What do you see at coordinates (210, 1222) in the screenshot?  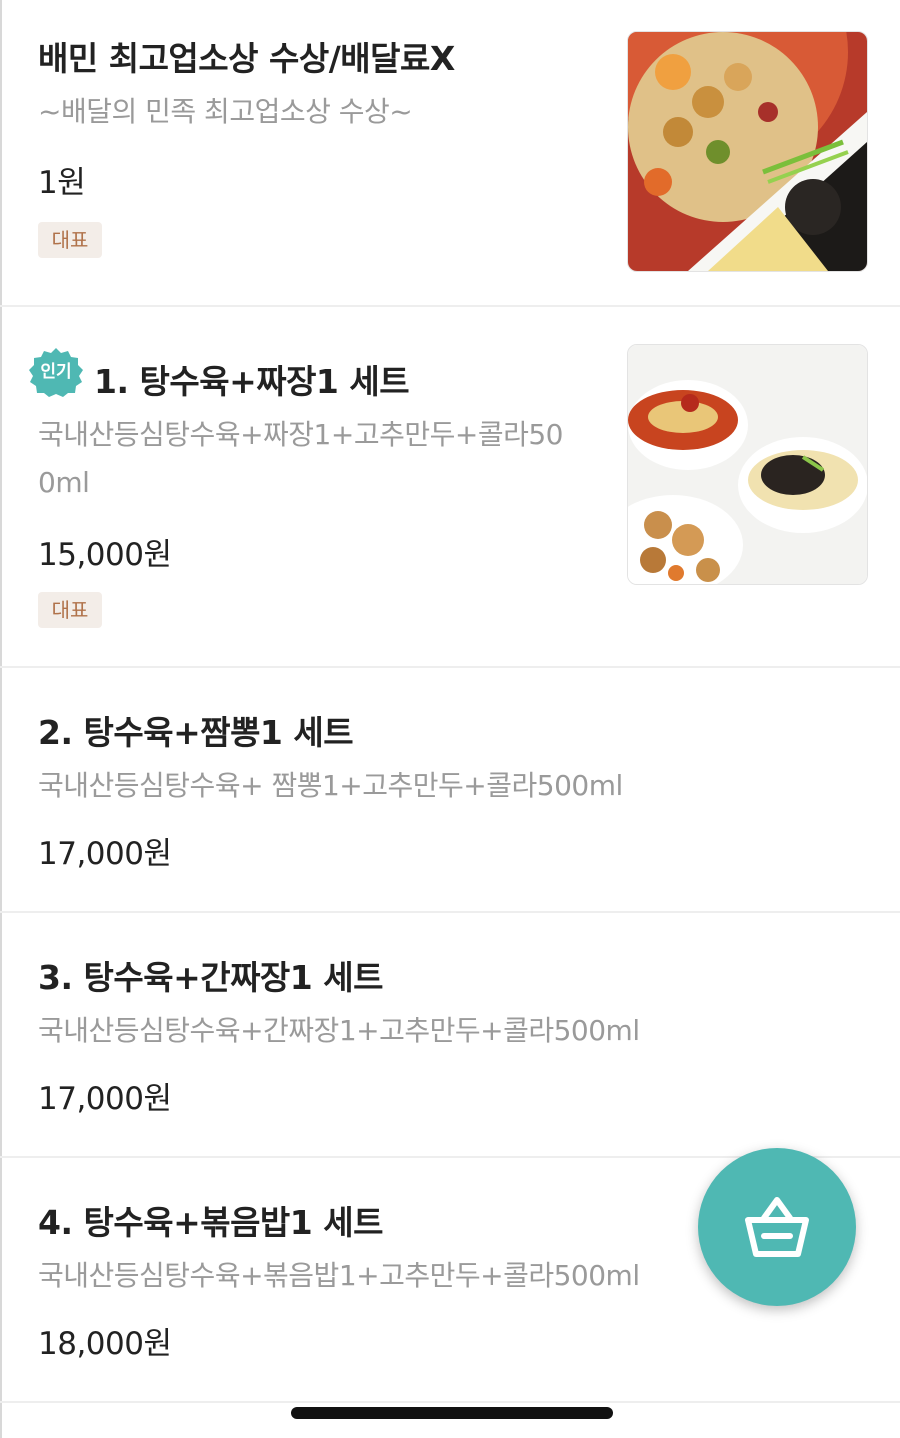 I see `menu-item-title: 4. 탕수육+볶음밥1 세트` at bounding box center [210, 1222].